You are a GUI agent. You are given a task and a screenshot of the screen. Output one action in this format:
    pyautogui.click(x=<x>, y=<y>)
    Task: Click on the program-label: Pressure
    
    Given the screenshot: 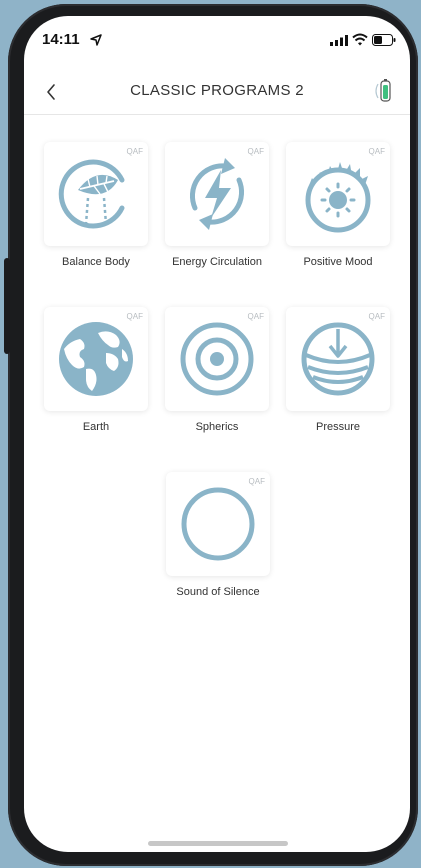 What is the action you would take?
    pyautogui.click(x=338, y=427)
    